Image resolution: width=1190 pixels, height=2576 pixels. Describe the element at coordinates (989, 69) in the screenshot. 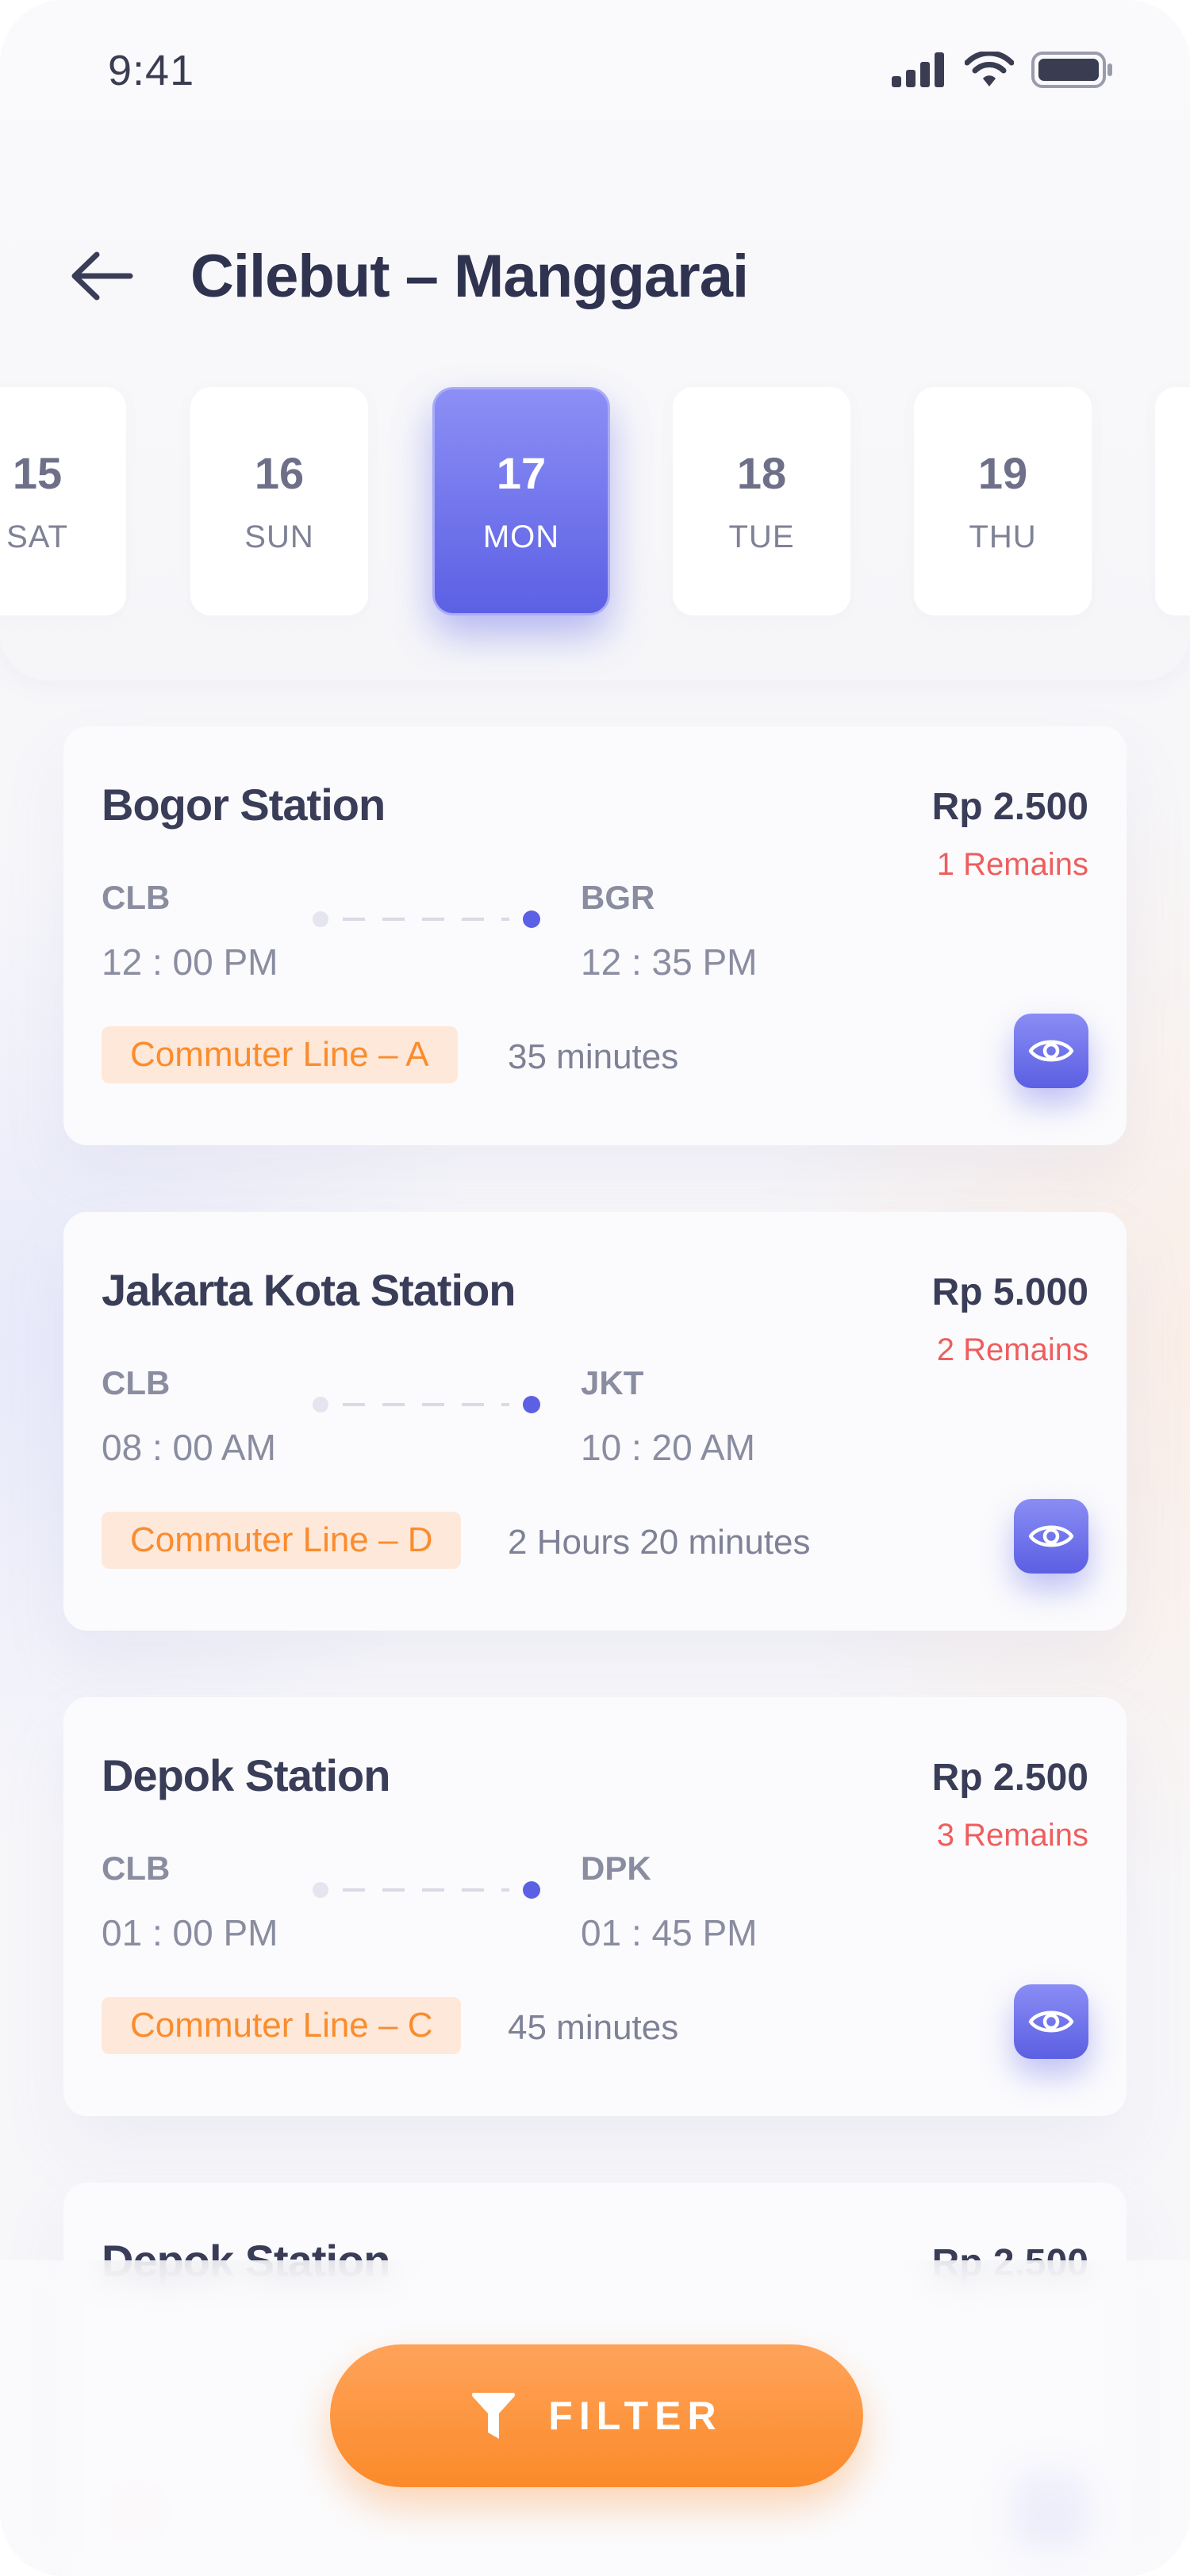

I see `wifi-icon` at that location.